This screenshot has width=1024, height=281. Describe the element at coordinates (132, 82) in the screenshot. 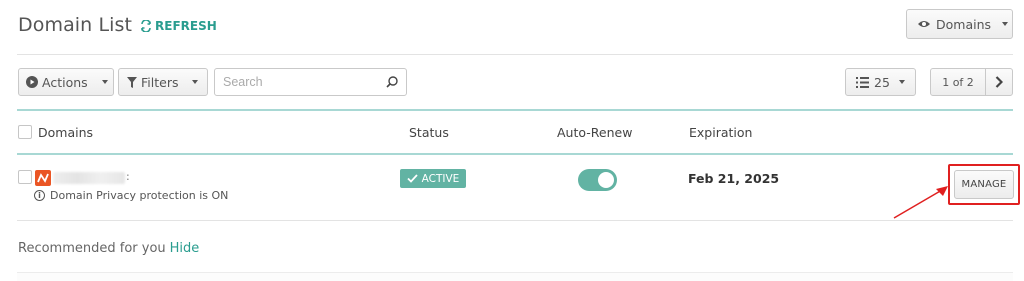

I see `filter-icon` at that location.